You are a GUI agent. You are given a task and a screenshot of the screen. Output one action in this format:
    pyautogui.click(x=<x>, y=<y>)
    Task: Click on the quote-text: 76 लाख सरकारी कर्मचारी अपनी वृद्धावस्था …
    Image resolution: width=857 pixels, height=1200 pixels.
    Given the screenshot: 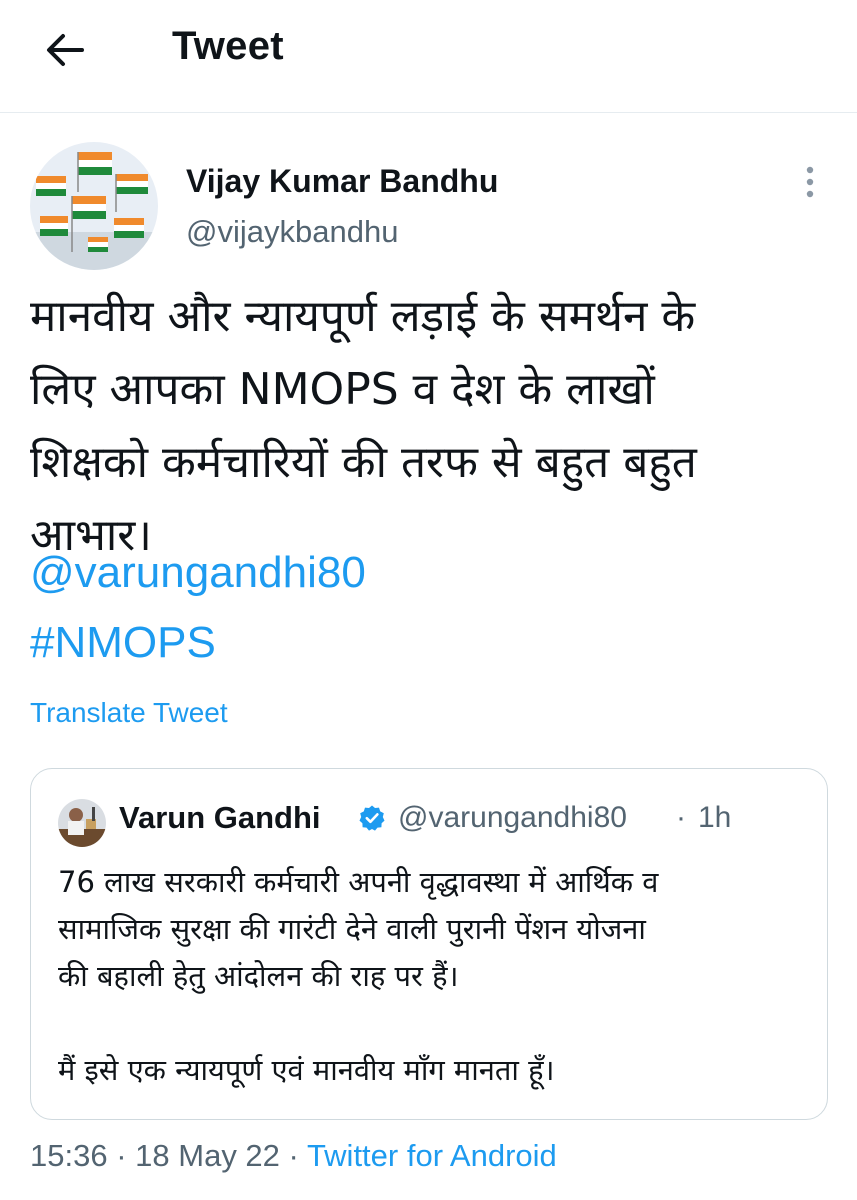 What is the action you would take?
    pyautogui.click(x=358, y=976)
    